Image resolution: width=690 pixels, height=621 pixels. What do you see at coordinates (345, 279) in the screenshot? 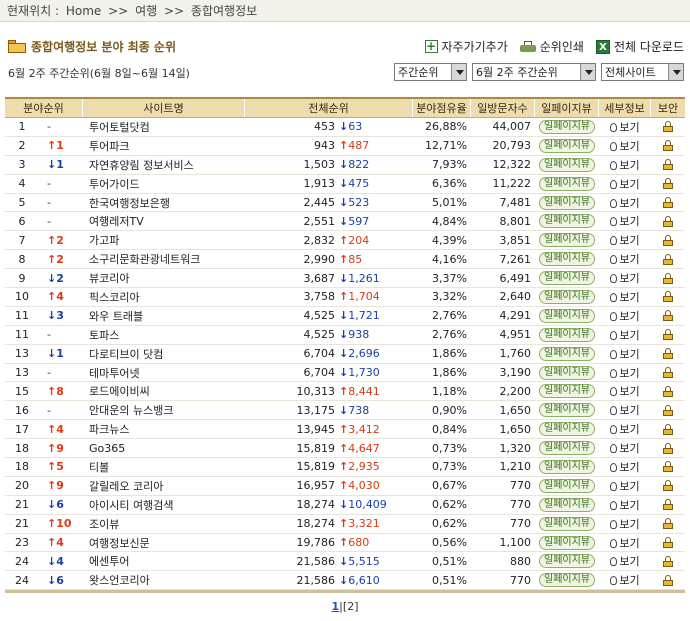
I see `table-row: 9 ↓ 2 뷰코리아 3,687 ↓ 1,261 3,37% 6,491 일페이지뷰 보기` at bounding box center [345, 279].